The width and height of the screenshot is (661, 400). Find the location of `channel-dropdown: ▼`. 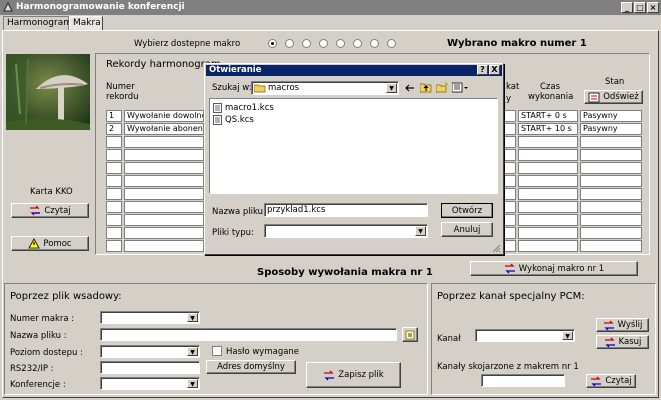

channel-dropdown: ▼ is located at coordinates (525, 335).